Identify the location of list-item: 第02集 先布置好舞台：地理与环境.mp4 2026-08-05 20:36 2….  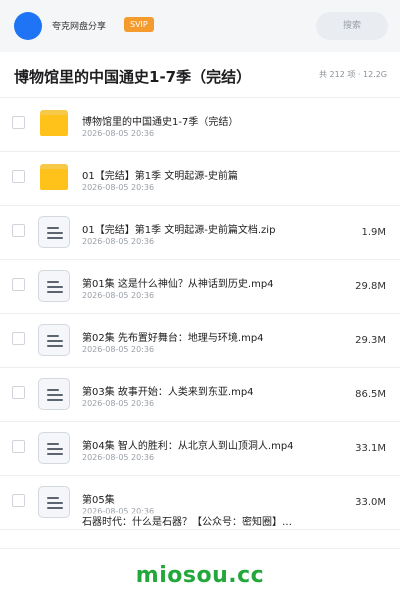
(200, 341).